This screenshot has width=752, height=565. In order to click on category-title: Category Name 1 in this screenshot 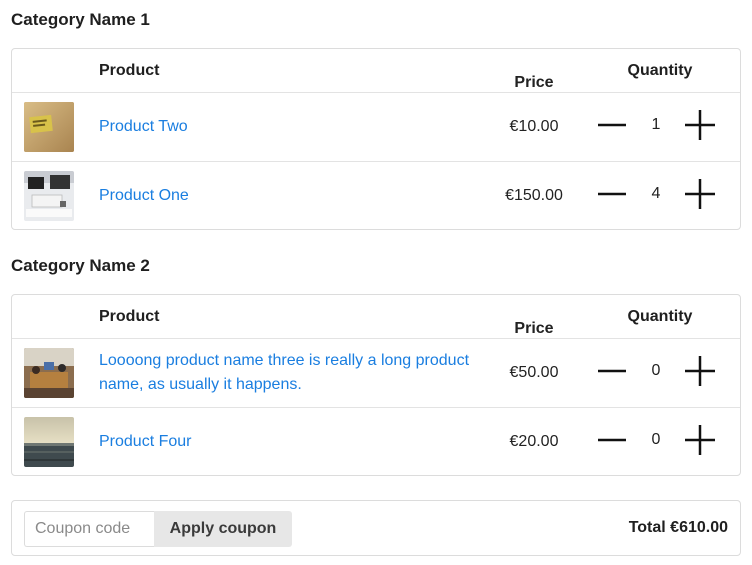, I will do `click(80, 19)`.